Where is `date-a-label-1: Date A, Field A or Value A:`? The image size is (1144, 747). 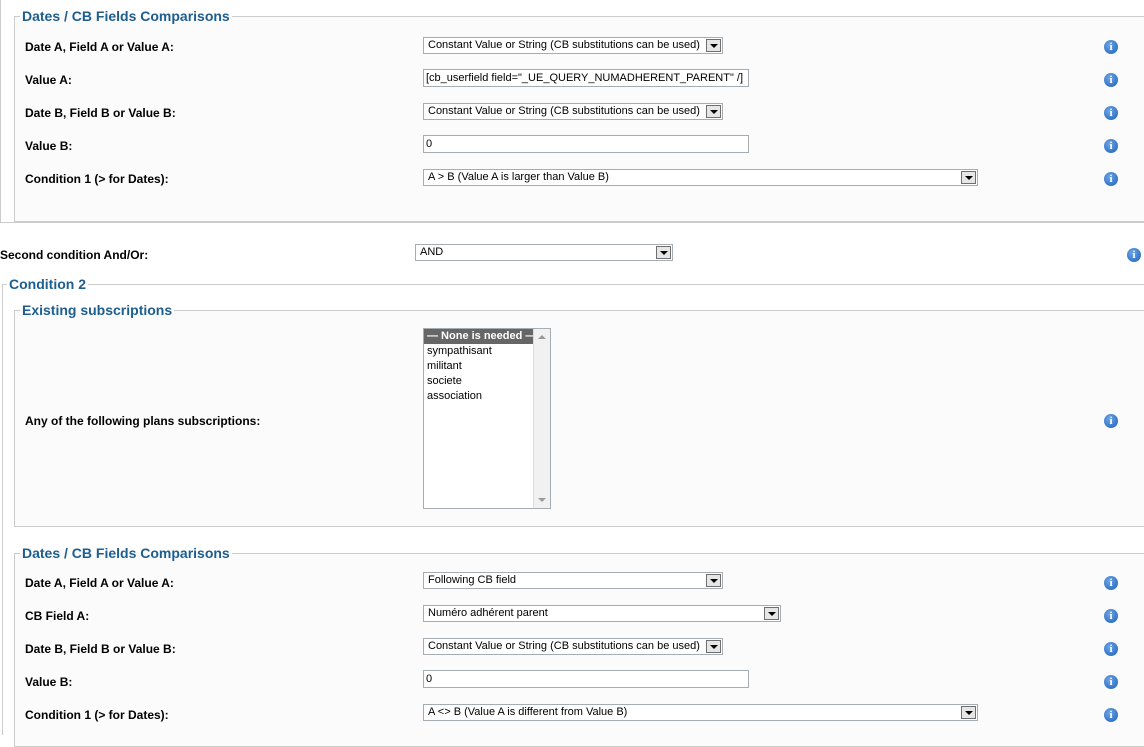 date-a-label-1: Date A, Field A or Value A: is located at coordinates (99, 47).